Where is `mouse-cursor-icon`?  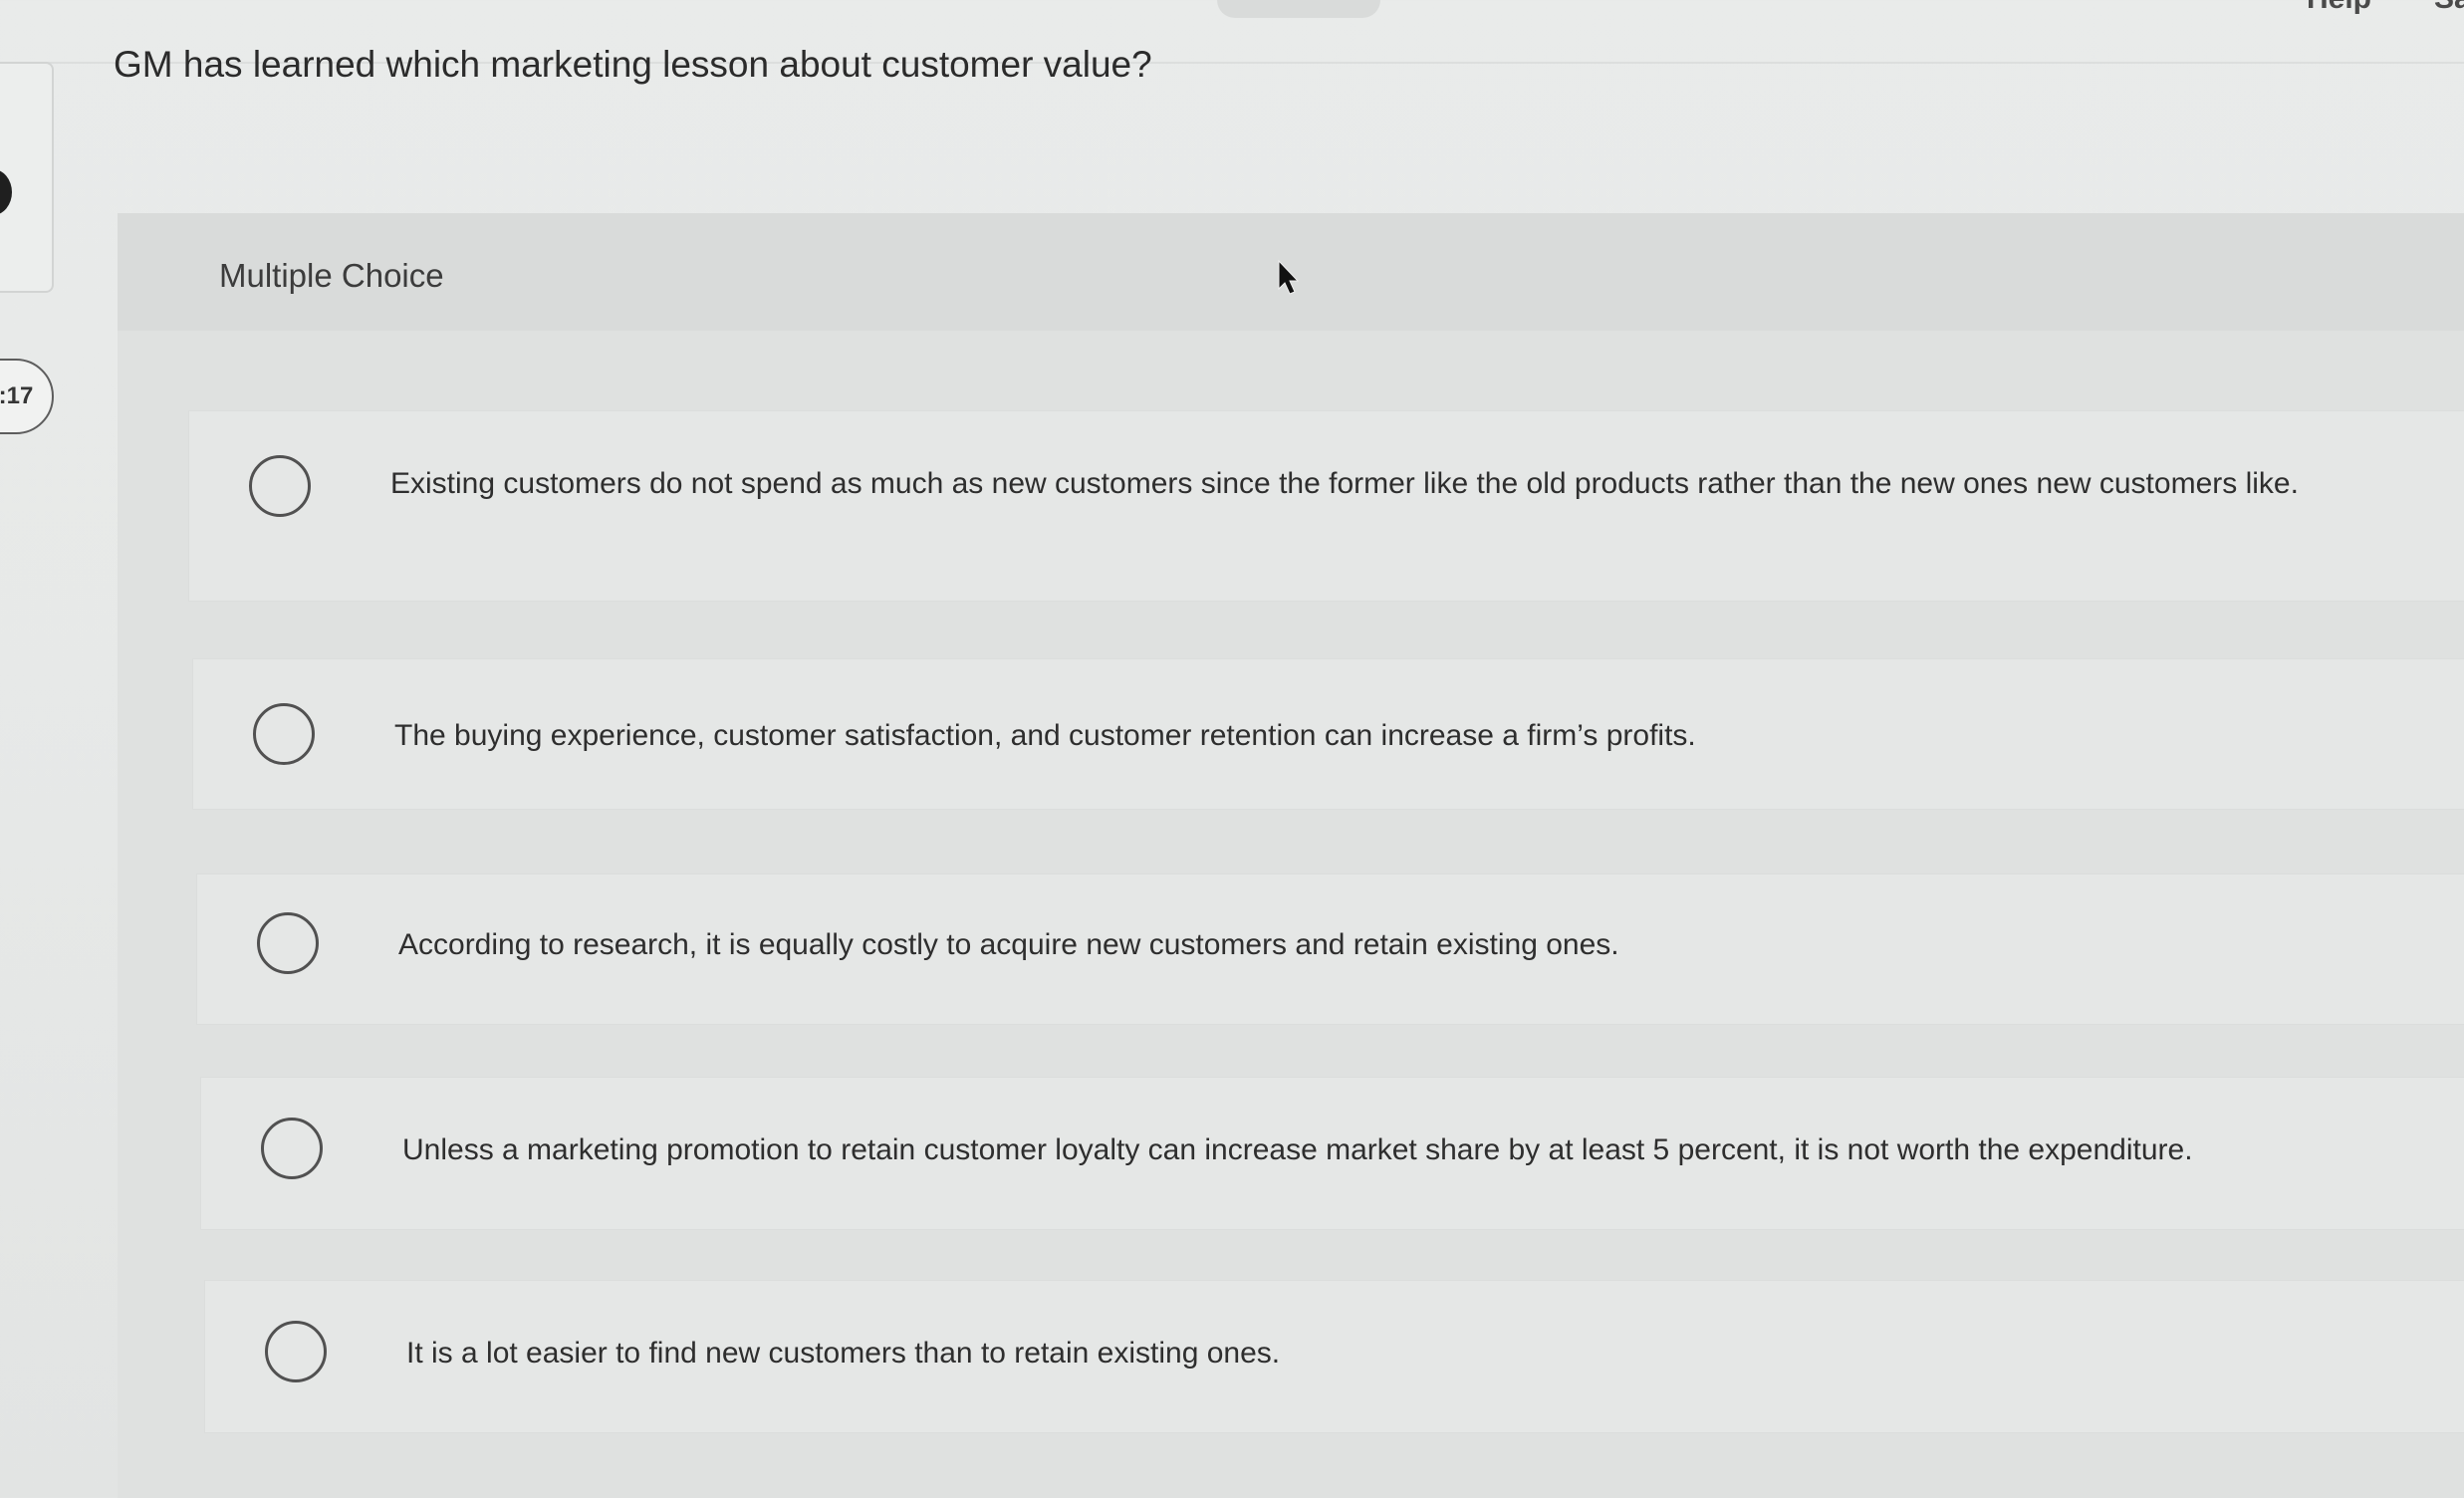 mouse-cursor-icon is located at coordinates (1288, 277).